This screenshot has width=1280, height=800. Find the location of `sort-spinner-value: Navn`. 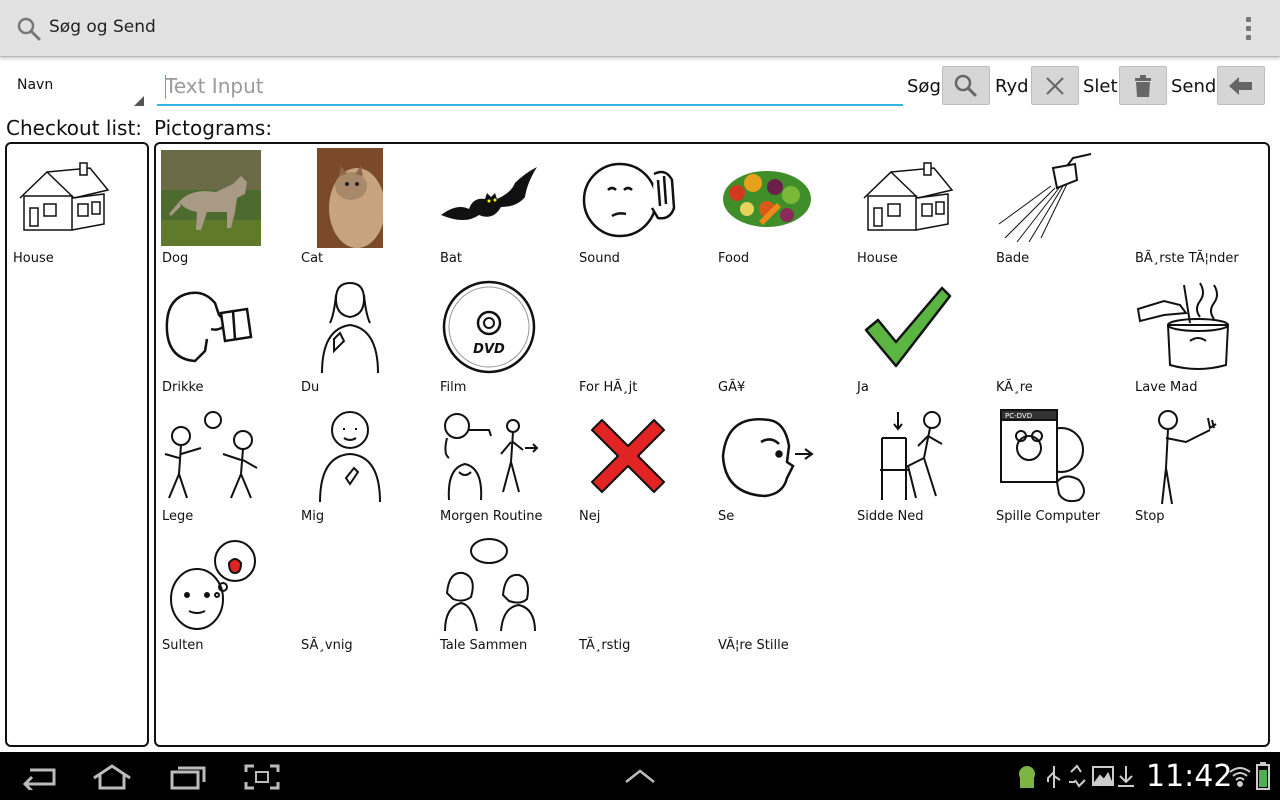

sort-spinner-value: Navn is located at coordinates (35, 85).